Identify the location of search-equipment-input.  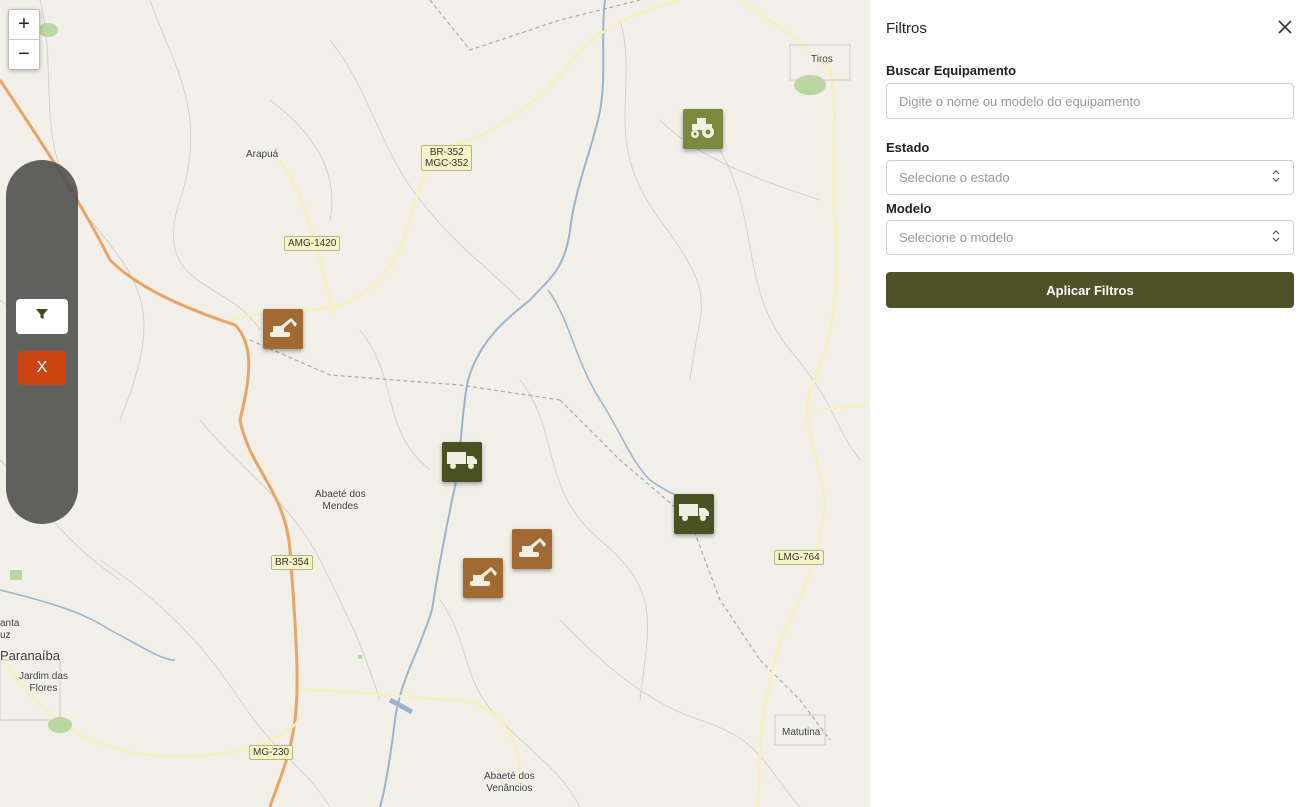
(1090, 101).